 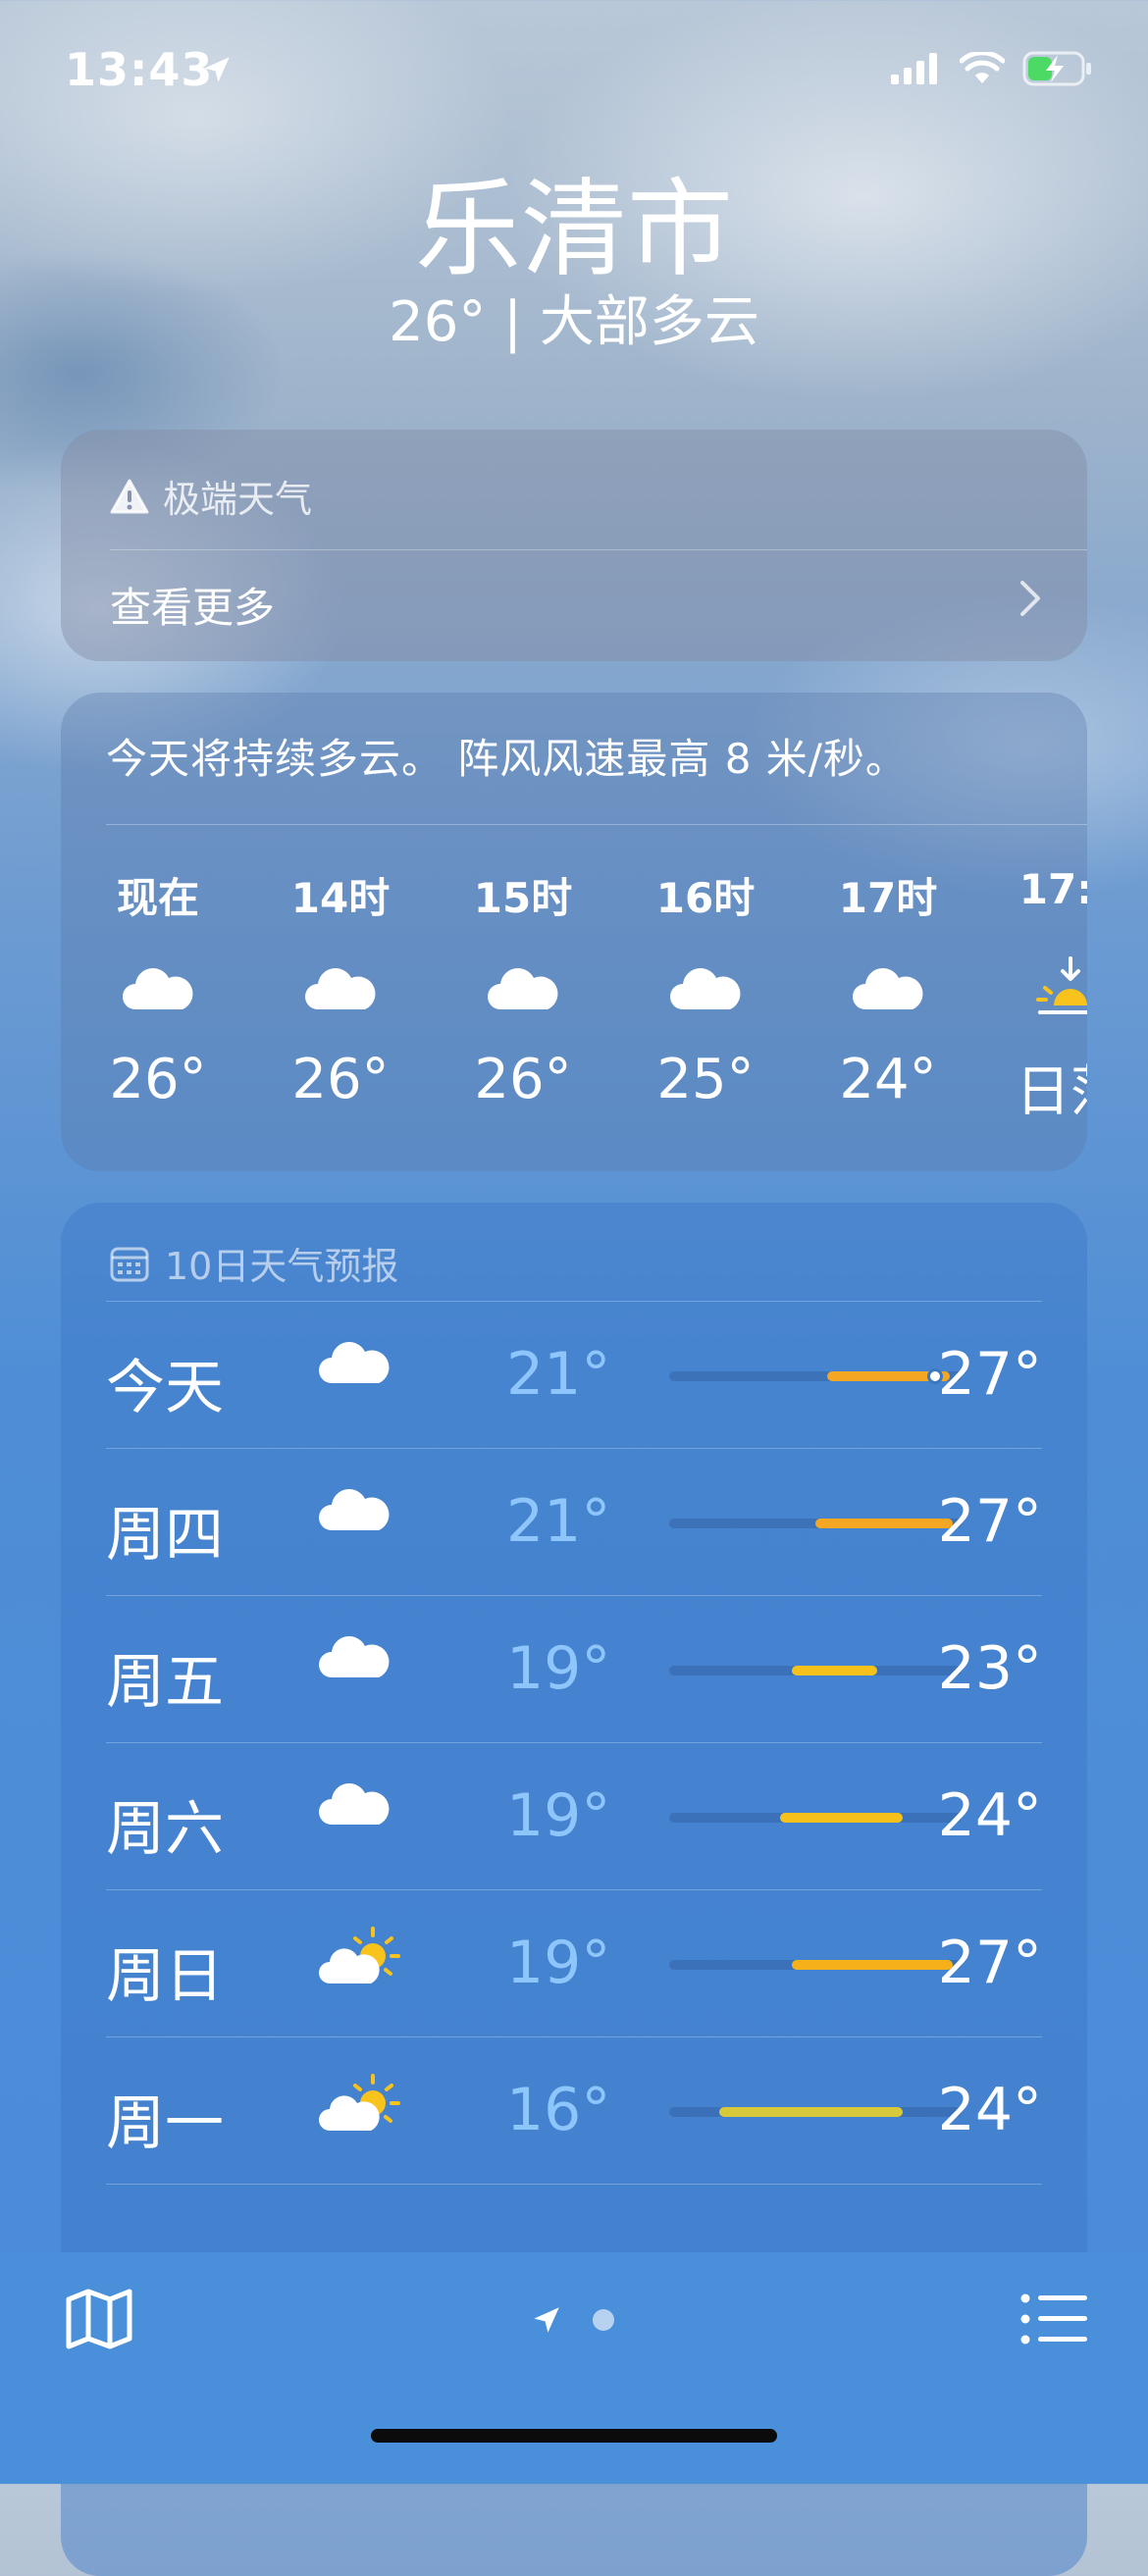 What do you see at coordinates (914, 68) in the screenshot?
I see `signal-icon` at bounding box center [914, 68].